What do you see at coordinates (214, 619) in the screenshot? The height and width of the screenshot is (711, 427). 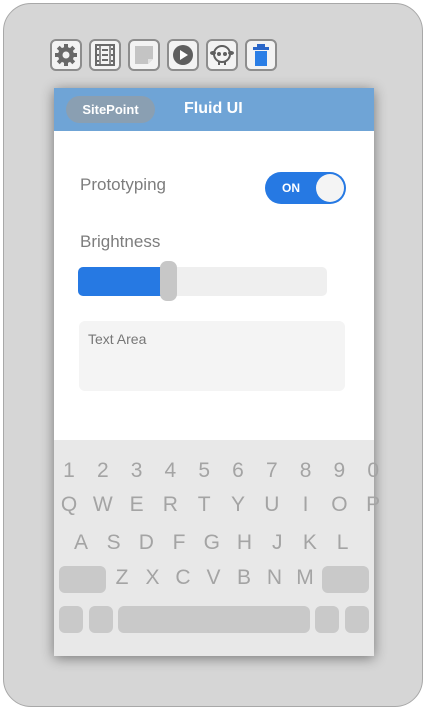 I see `space-key` at bounding box center [214, 619].